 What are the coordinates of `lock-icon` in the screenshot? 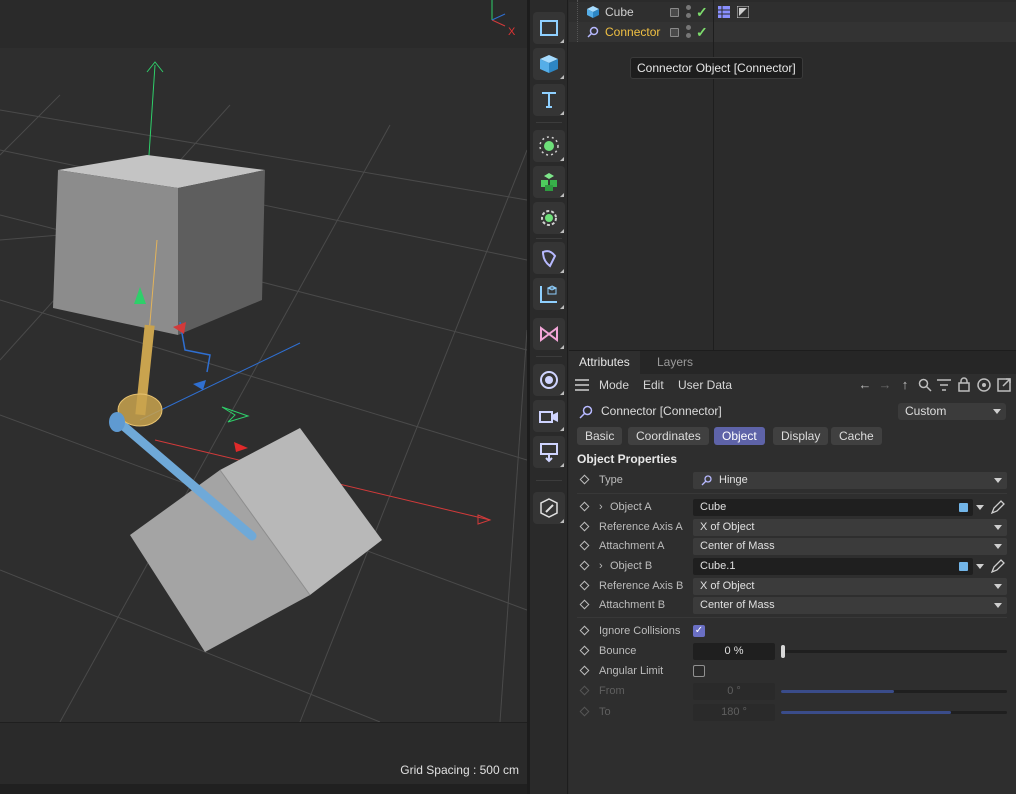 It's located at (964, 384).